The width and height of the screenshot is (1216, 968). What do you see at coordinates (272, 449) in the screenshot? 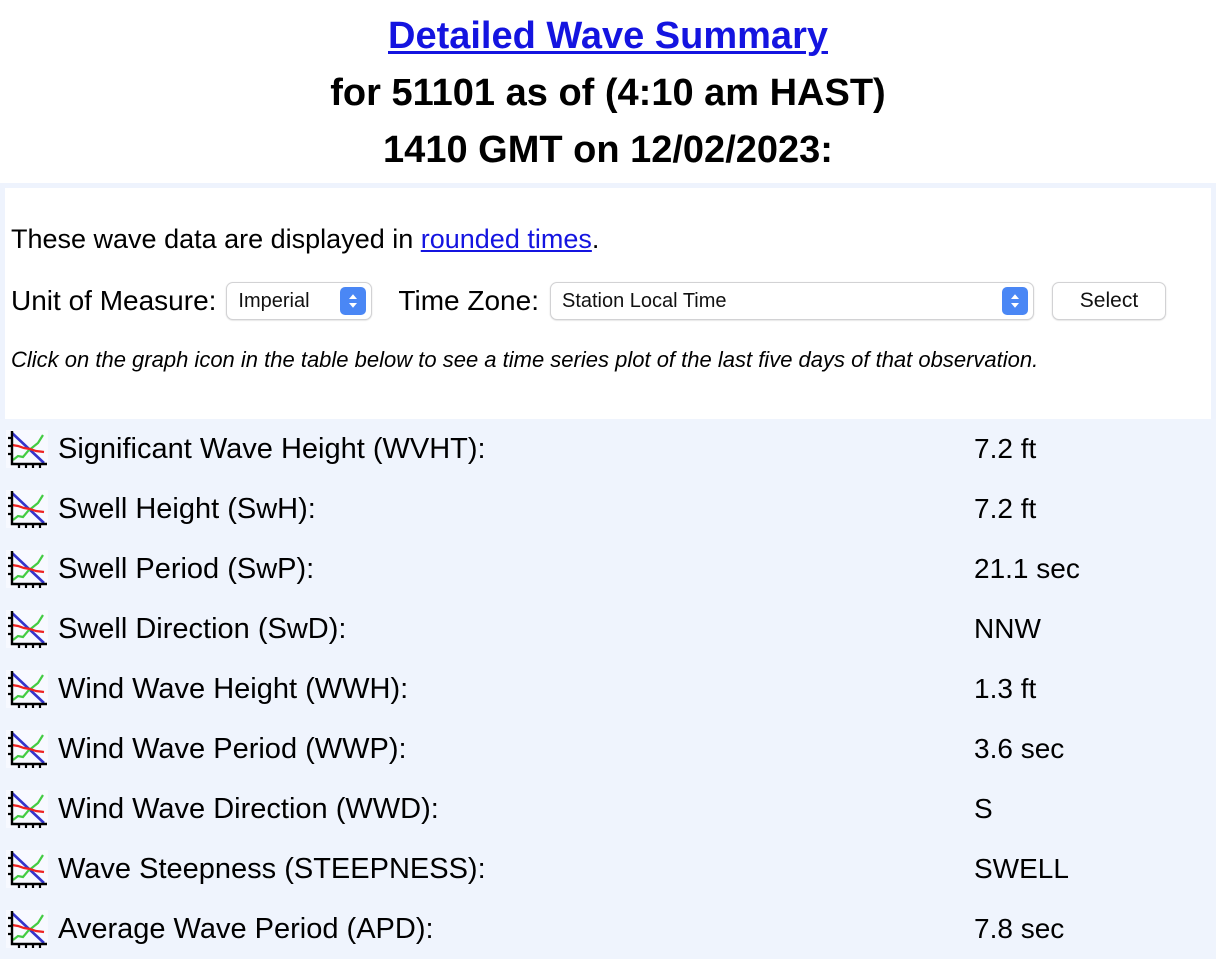
I see `table-row-label: Significant Wave Height (WVHT):` at bounding box center [272, 449].